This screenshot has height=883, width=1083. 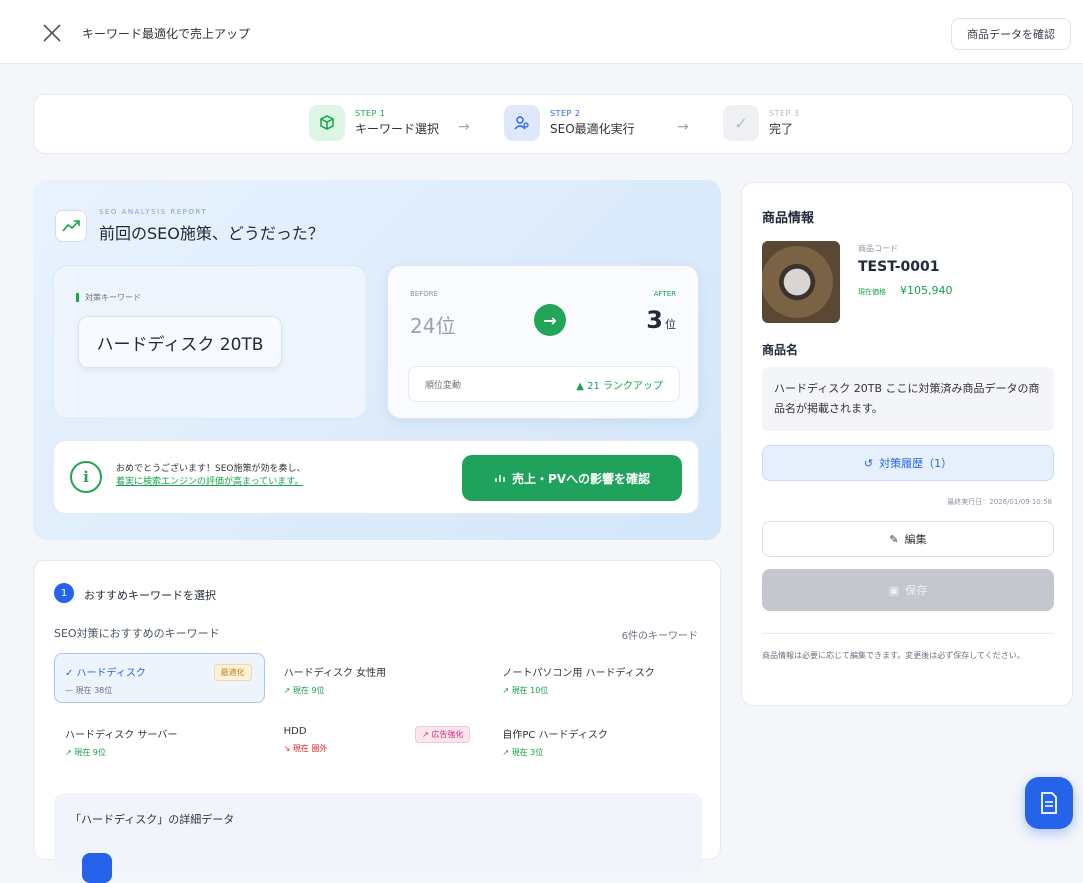 What do you see at coordinates (916, 590) in the screenshot?
I see `save-label: 保存` at bounding box center [916, 590].